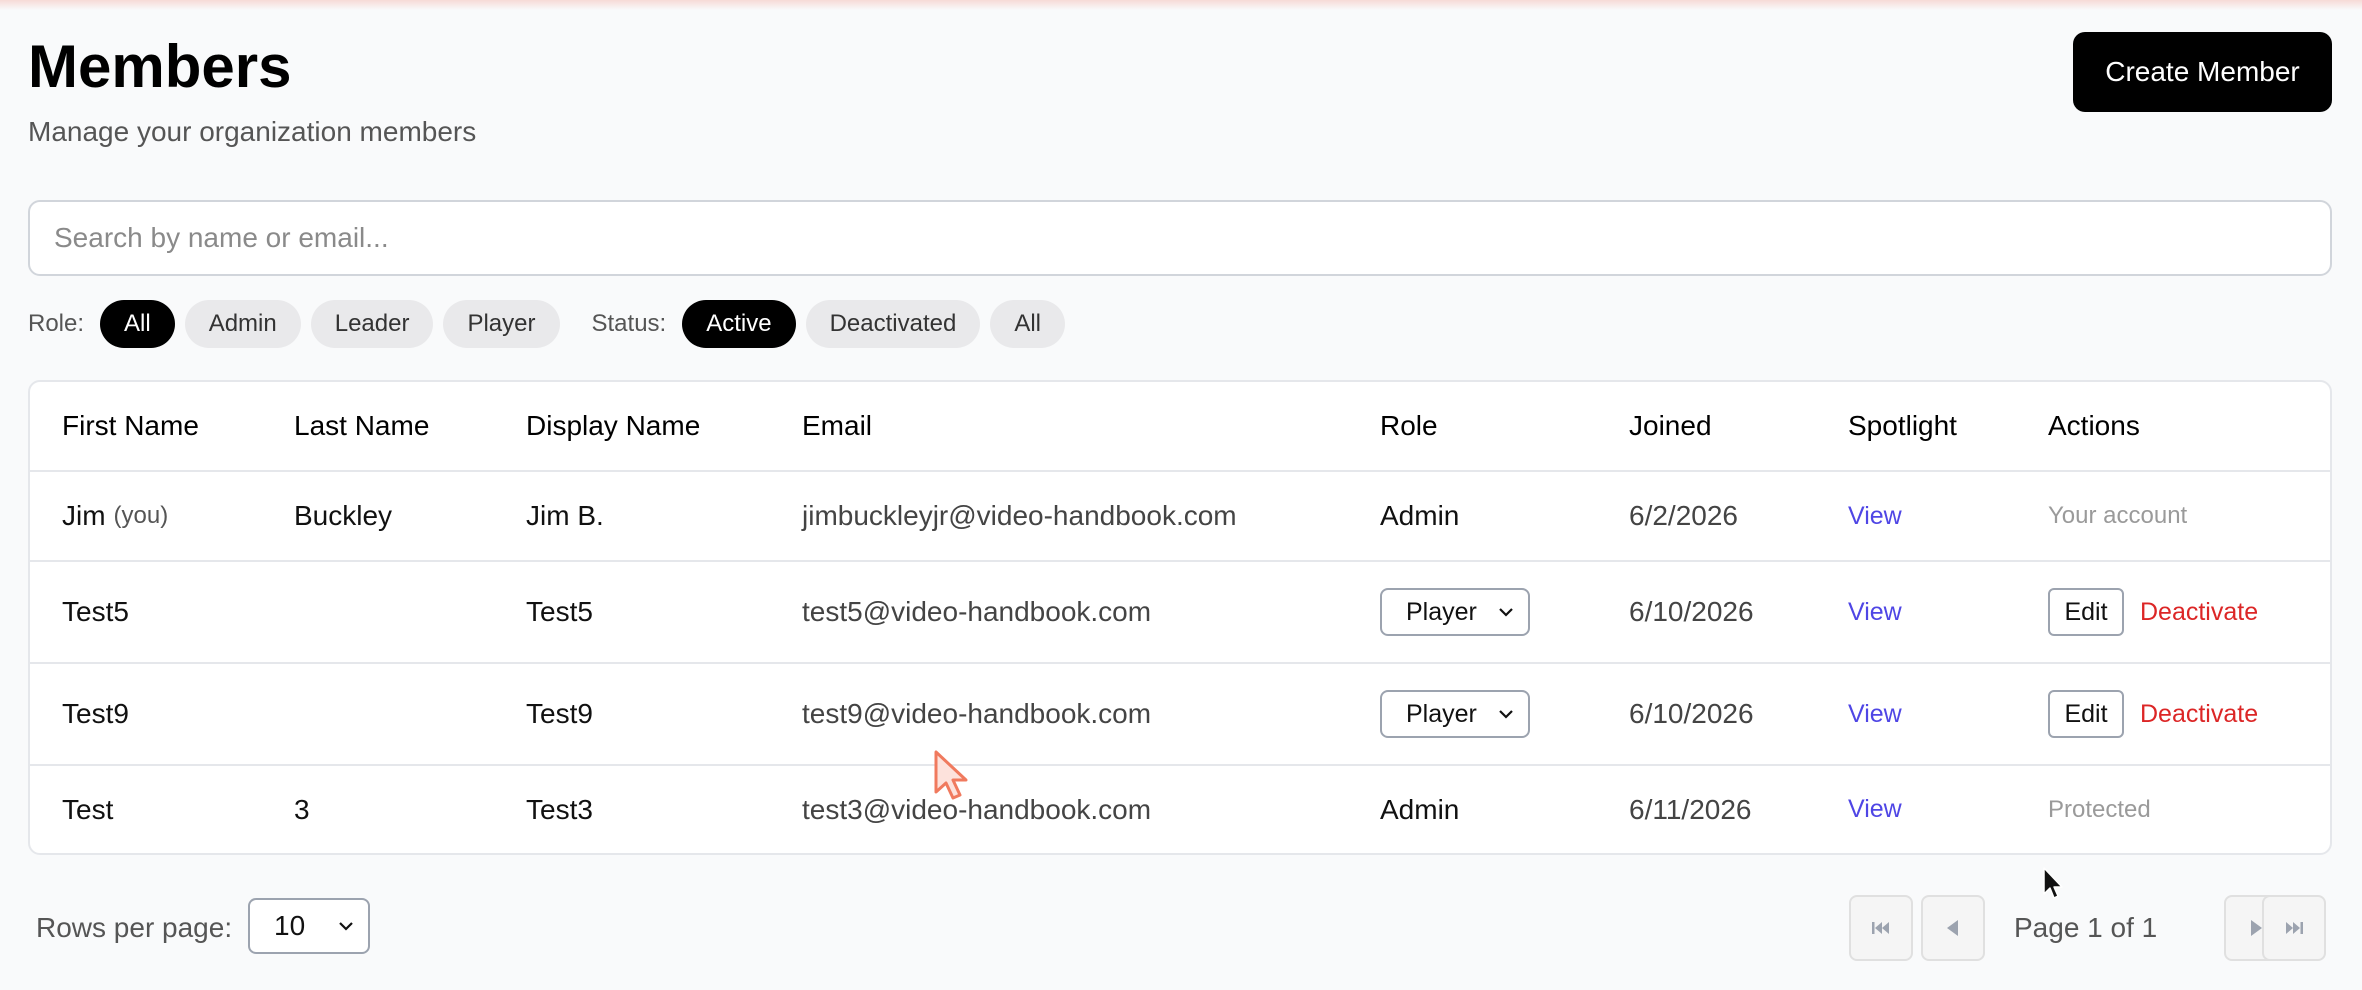 The width and height of the screenshot is (2362, 990). I want to click on column-header-joined: Joined, so click(1670, 426).